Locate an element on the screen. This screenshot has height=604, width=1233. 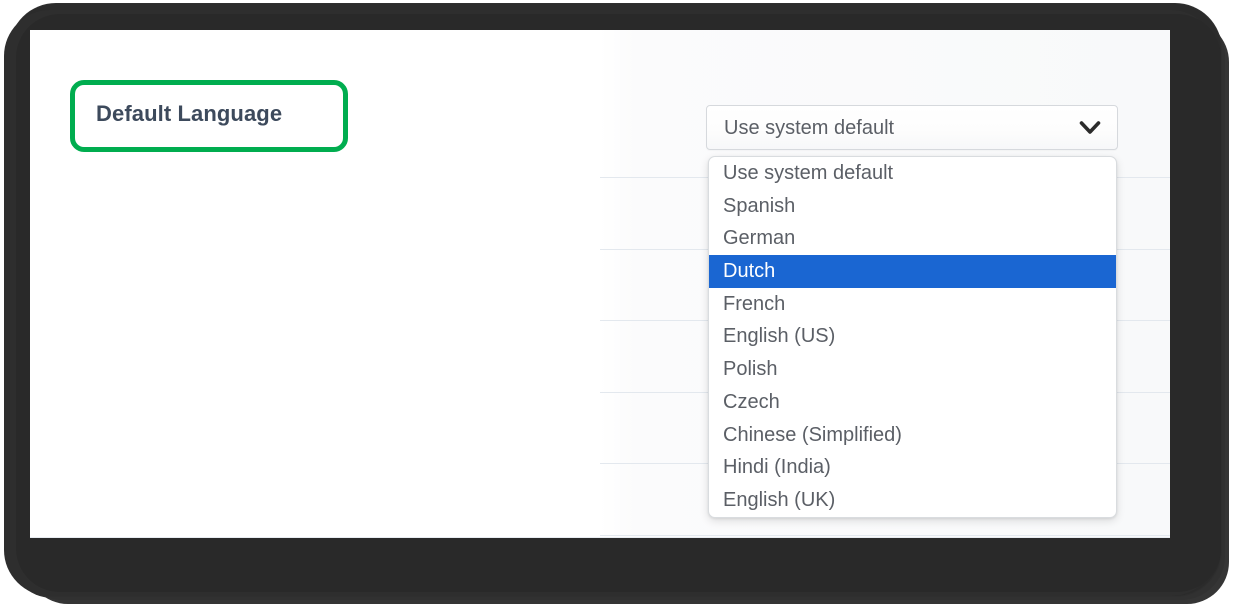
select-selected-value: Use system default is located at coordinates (809, 128).